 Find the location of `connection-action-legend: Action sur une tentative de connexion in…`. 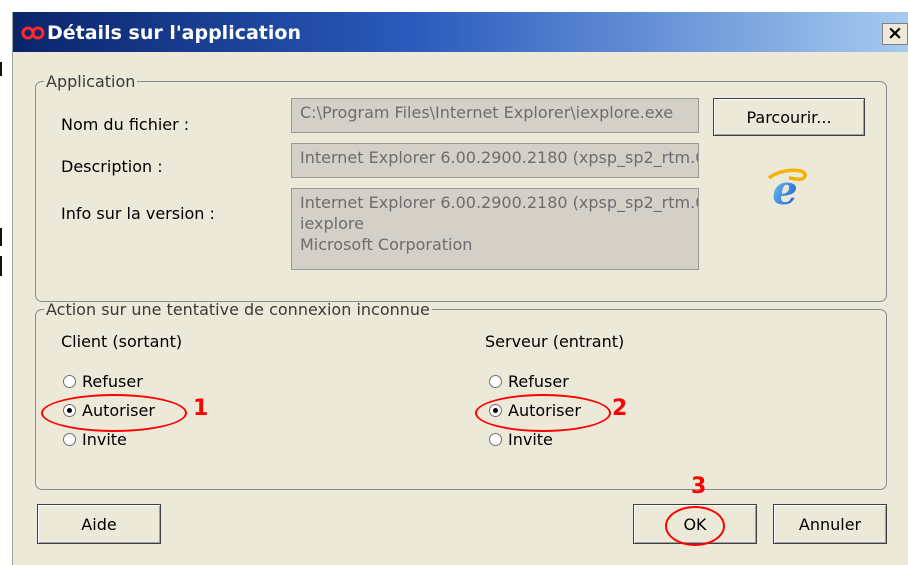

connection-action-legend: Action sur une tentative de connexion in… is located at coordinates (238, 309).